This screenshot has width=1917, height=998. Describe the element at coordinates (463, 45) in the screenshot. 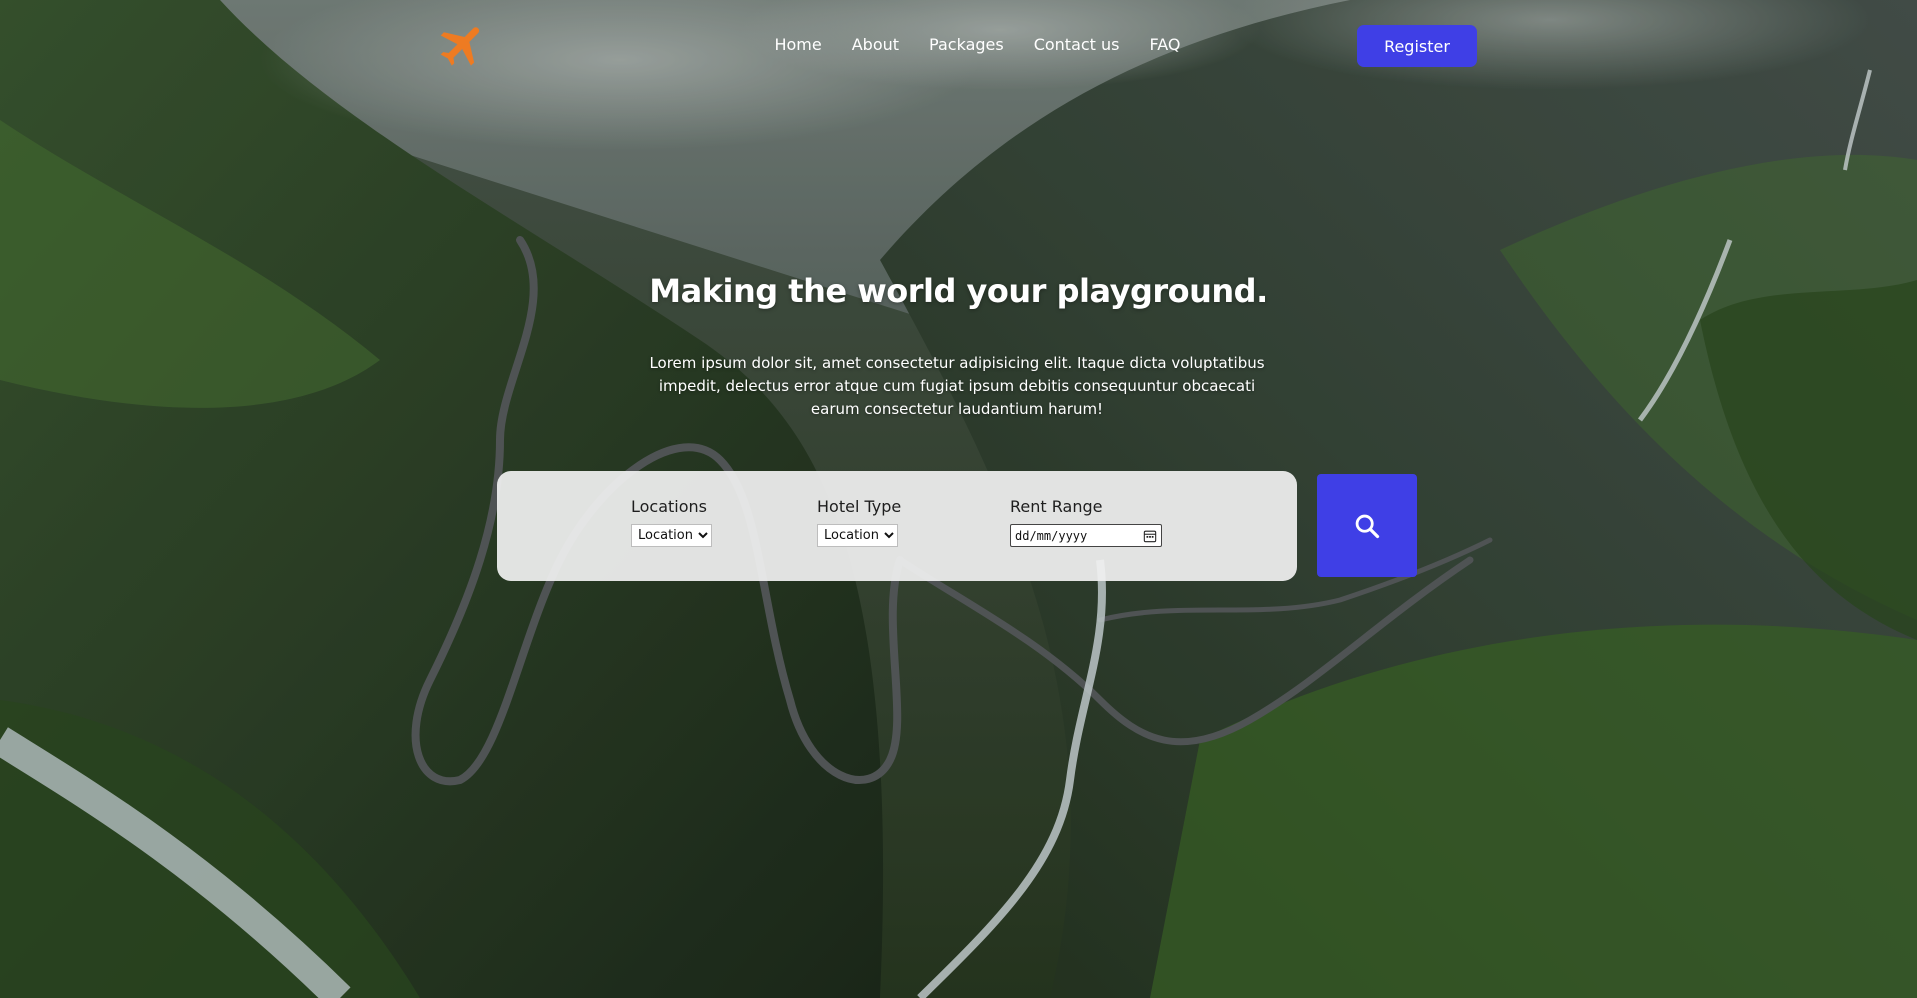

I see `airplane-icon` at that location.